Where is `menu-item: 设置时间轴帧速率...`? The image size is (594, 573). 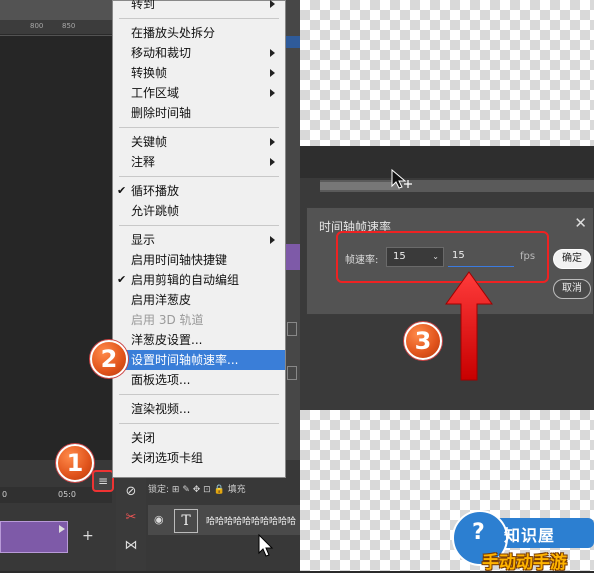
menu-item: 设置时间轴帧速率... is located at coordinates (199, 360).